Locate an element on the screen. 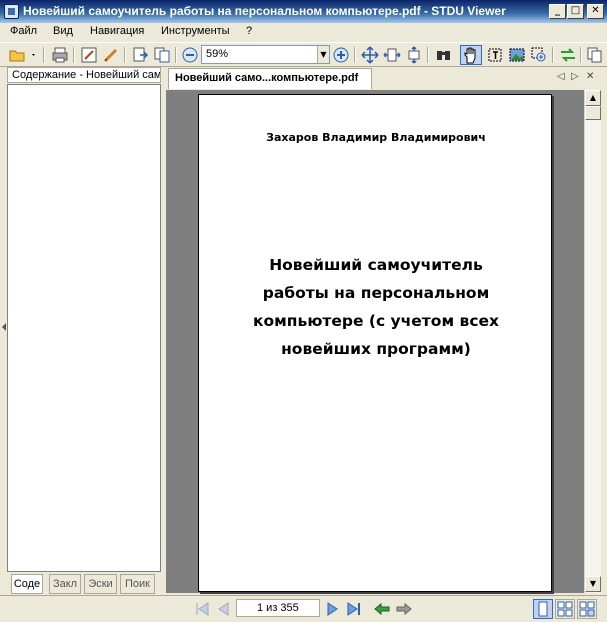 Image resolution: width=607 pixels, height=622 pixels. zoom-value: 59% is located at coordinates (217, 54).